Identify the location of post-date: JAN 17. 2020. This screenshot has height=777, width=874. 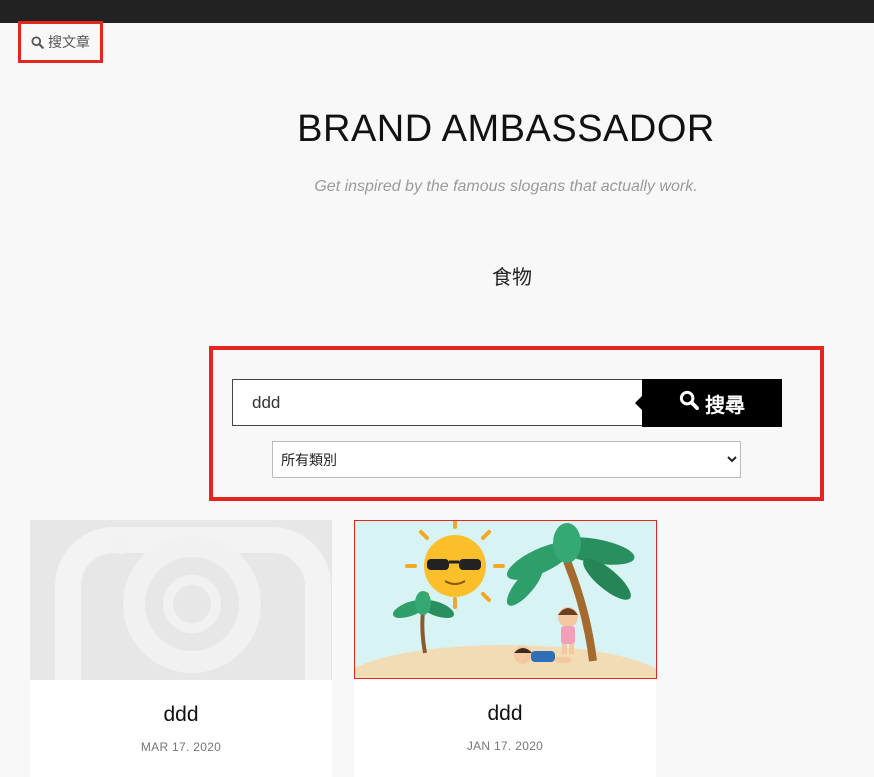
(505, 746).